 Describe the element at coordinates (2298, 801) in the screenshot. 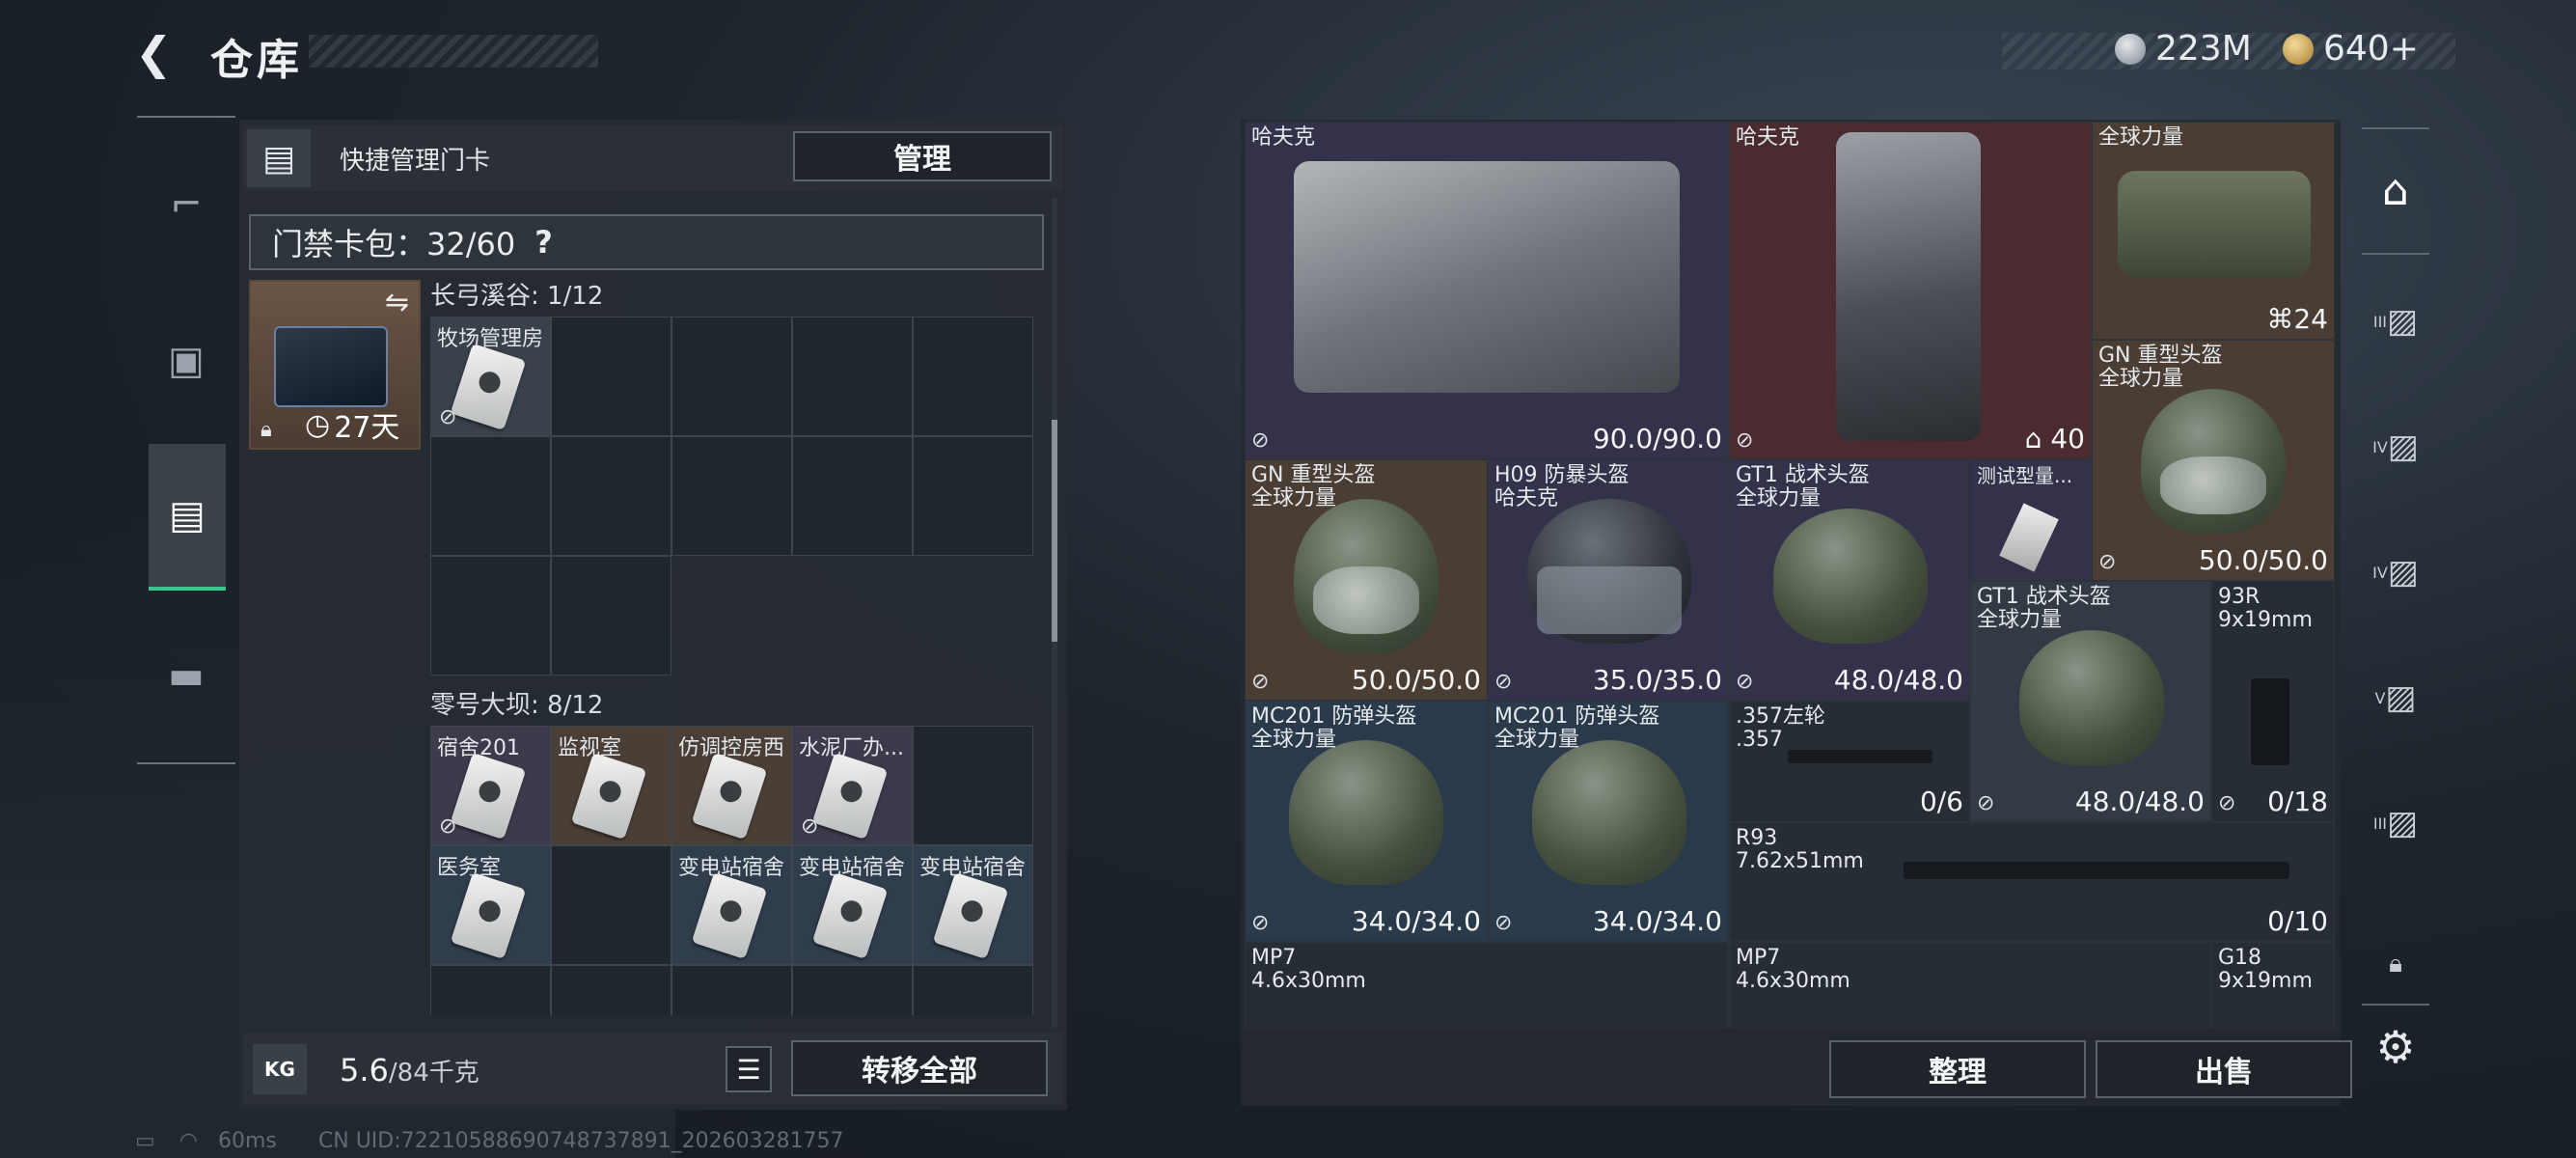

I see `item-ammo: 0/18` at that location.